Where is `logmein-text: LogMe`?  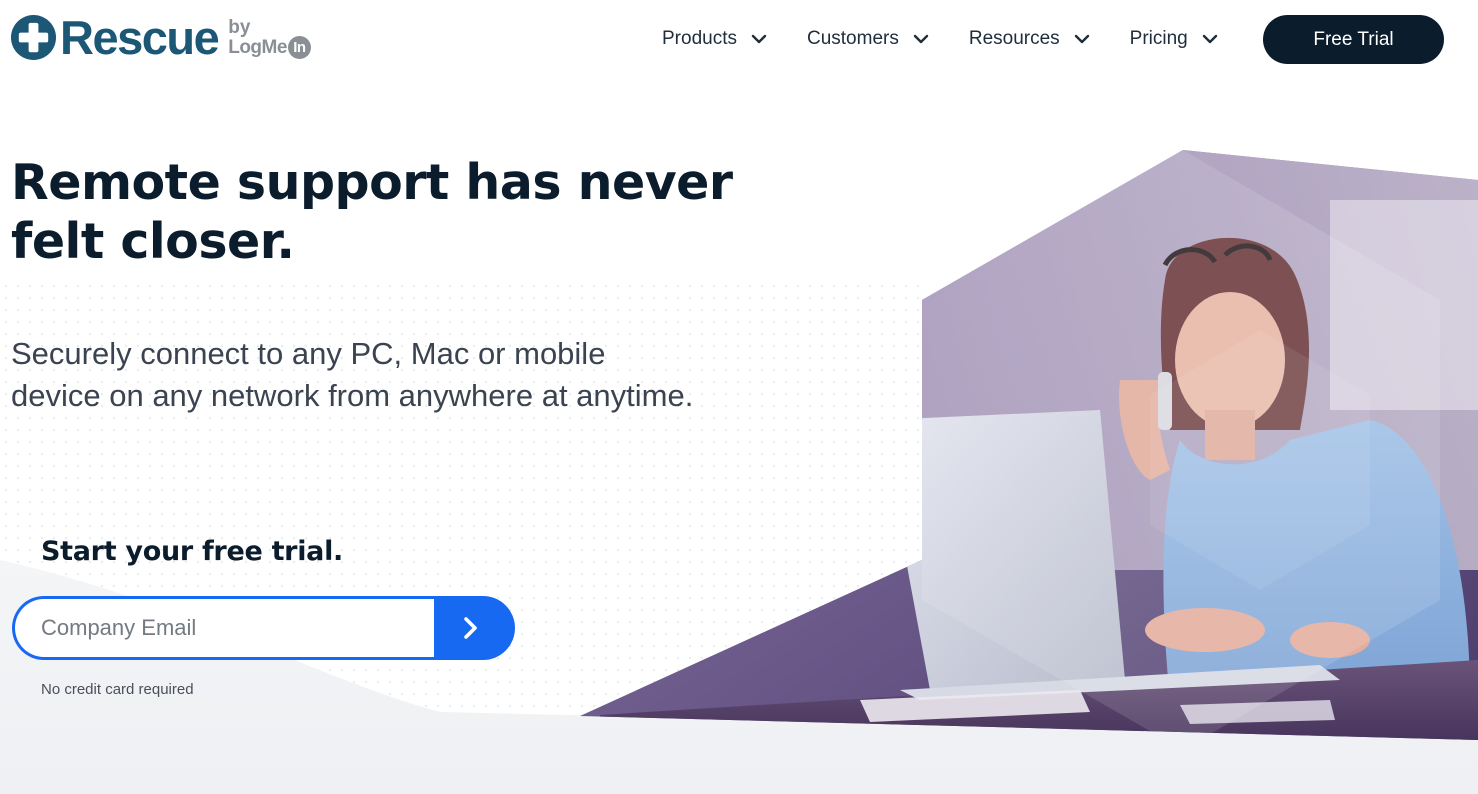
logmein-text: LogMe is located at coordinates (257, 47).